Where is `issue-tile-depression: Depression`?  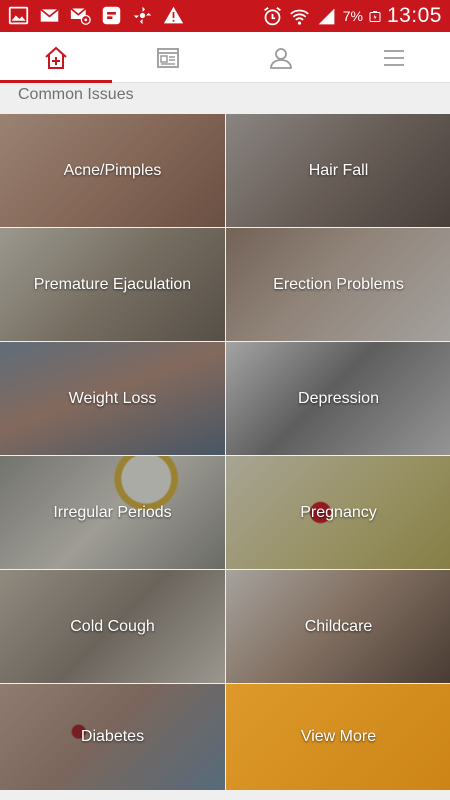
issue-tile-depression: Depression is located at coordinates (338, 398).